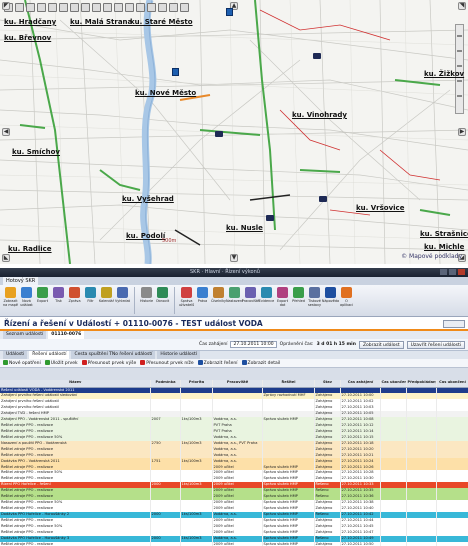  What do you see at coordinates (122, 300) in the screenshot?
I see `ribbon-button: Vyhledat` at bounding box center [122, 300].